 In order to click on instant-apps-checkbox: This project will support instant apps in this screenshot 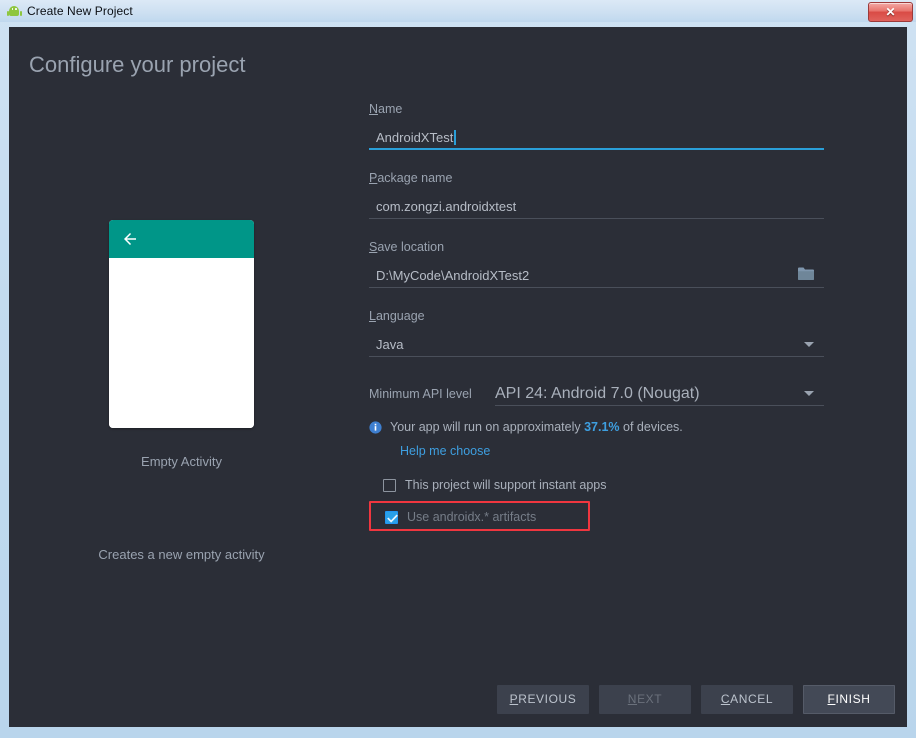, I will do `click(603, 485)`.